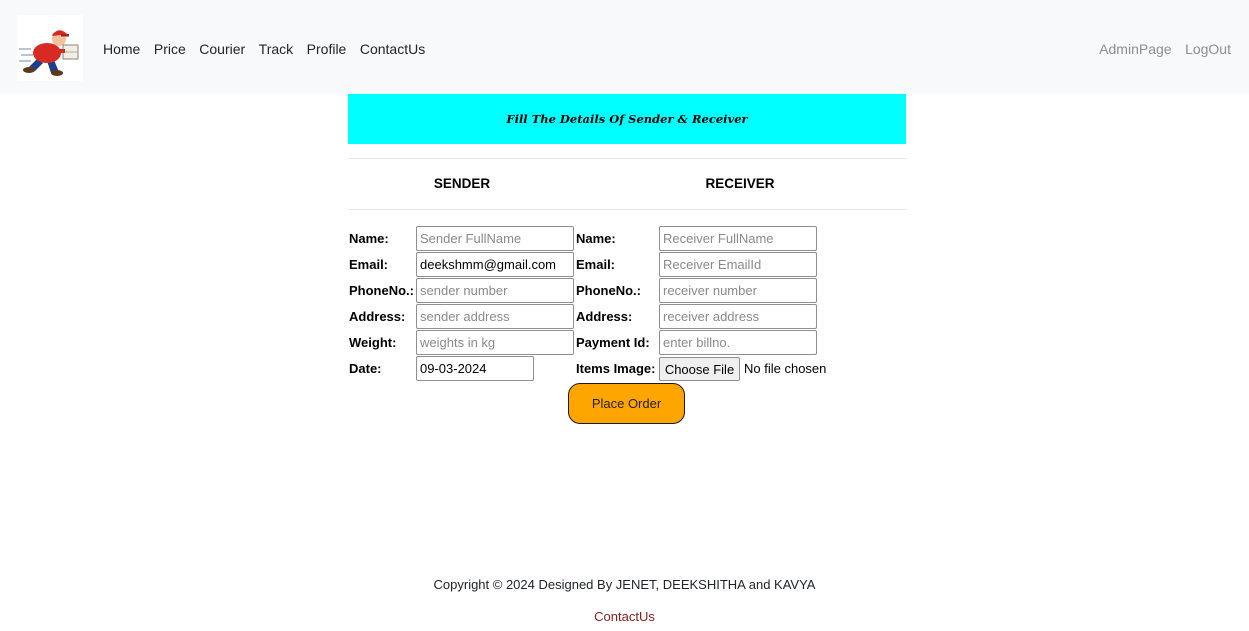 The height and width of the screenshot is (631, 1249). I want to click on divider-bottom, so click(627, 209).